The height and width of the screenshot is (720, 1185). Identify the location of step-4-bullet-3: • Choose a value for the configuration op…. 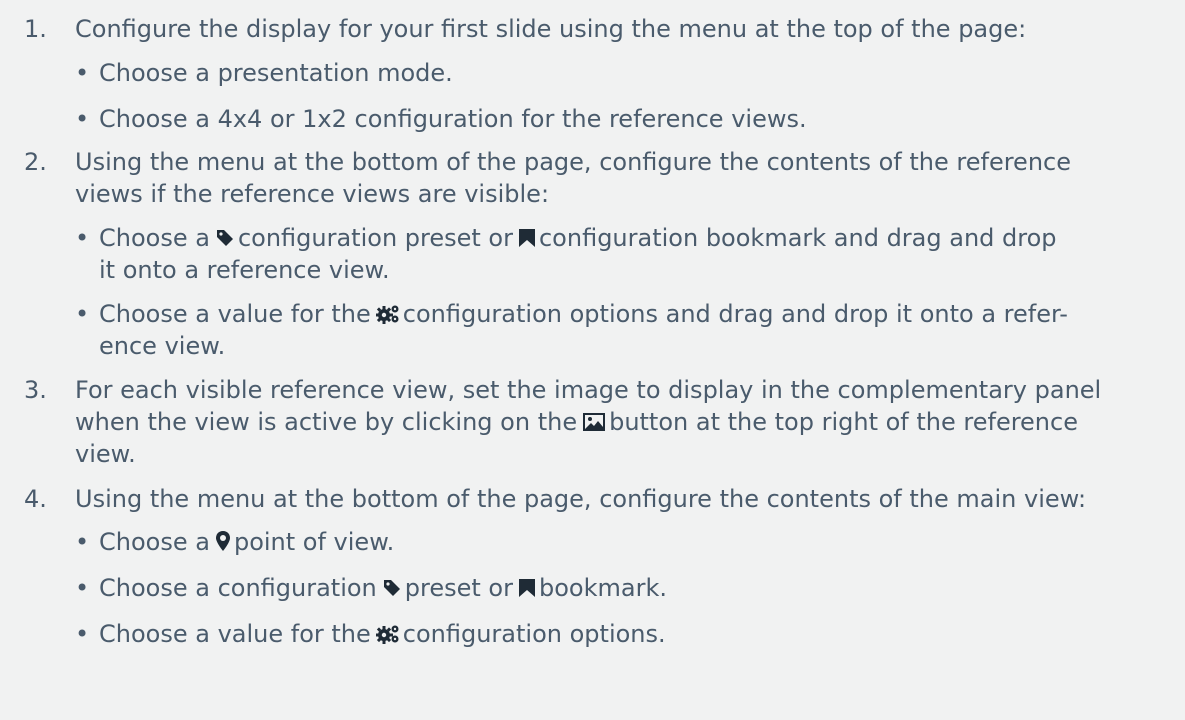
(370, 634).